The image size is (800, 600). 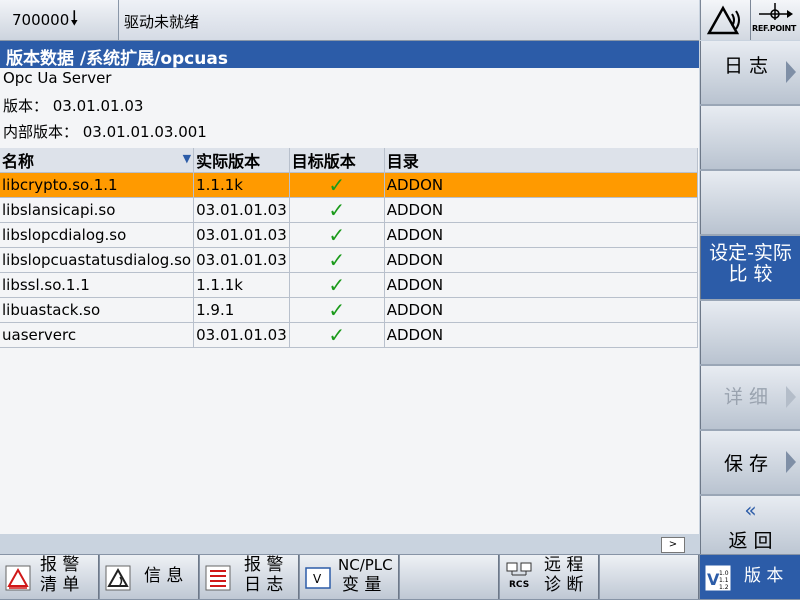 I want to click on hotkey-ncplc-label-1: NC/PLC, so click(x=365, y=565).